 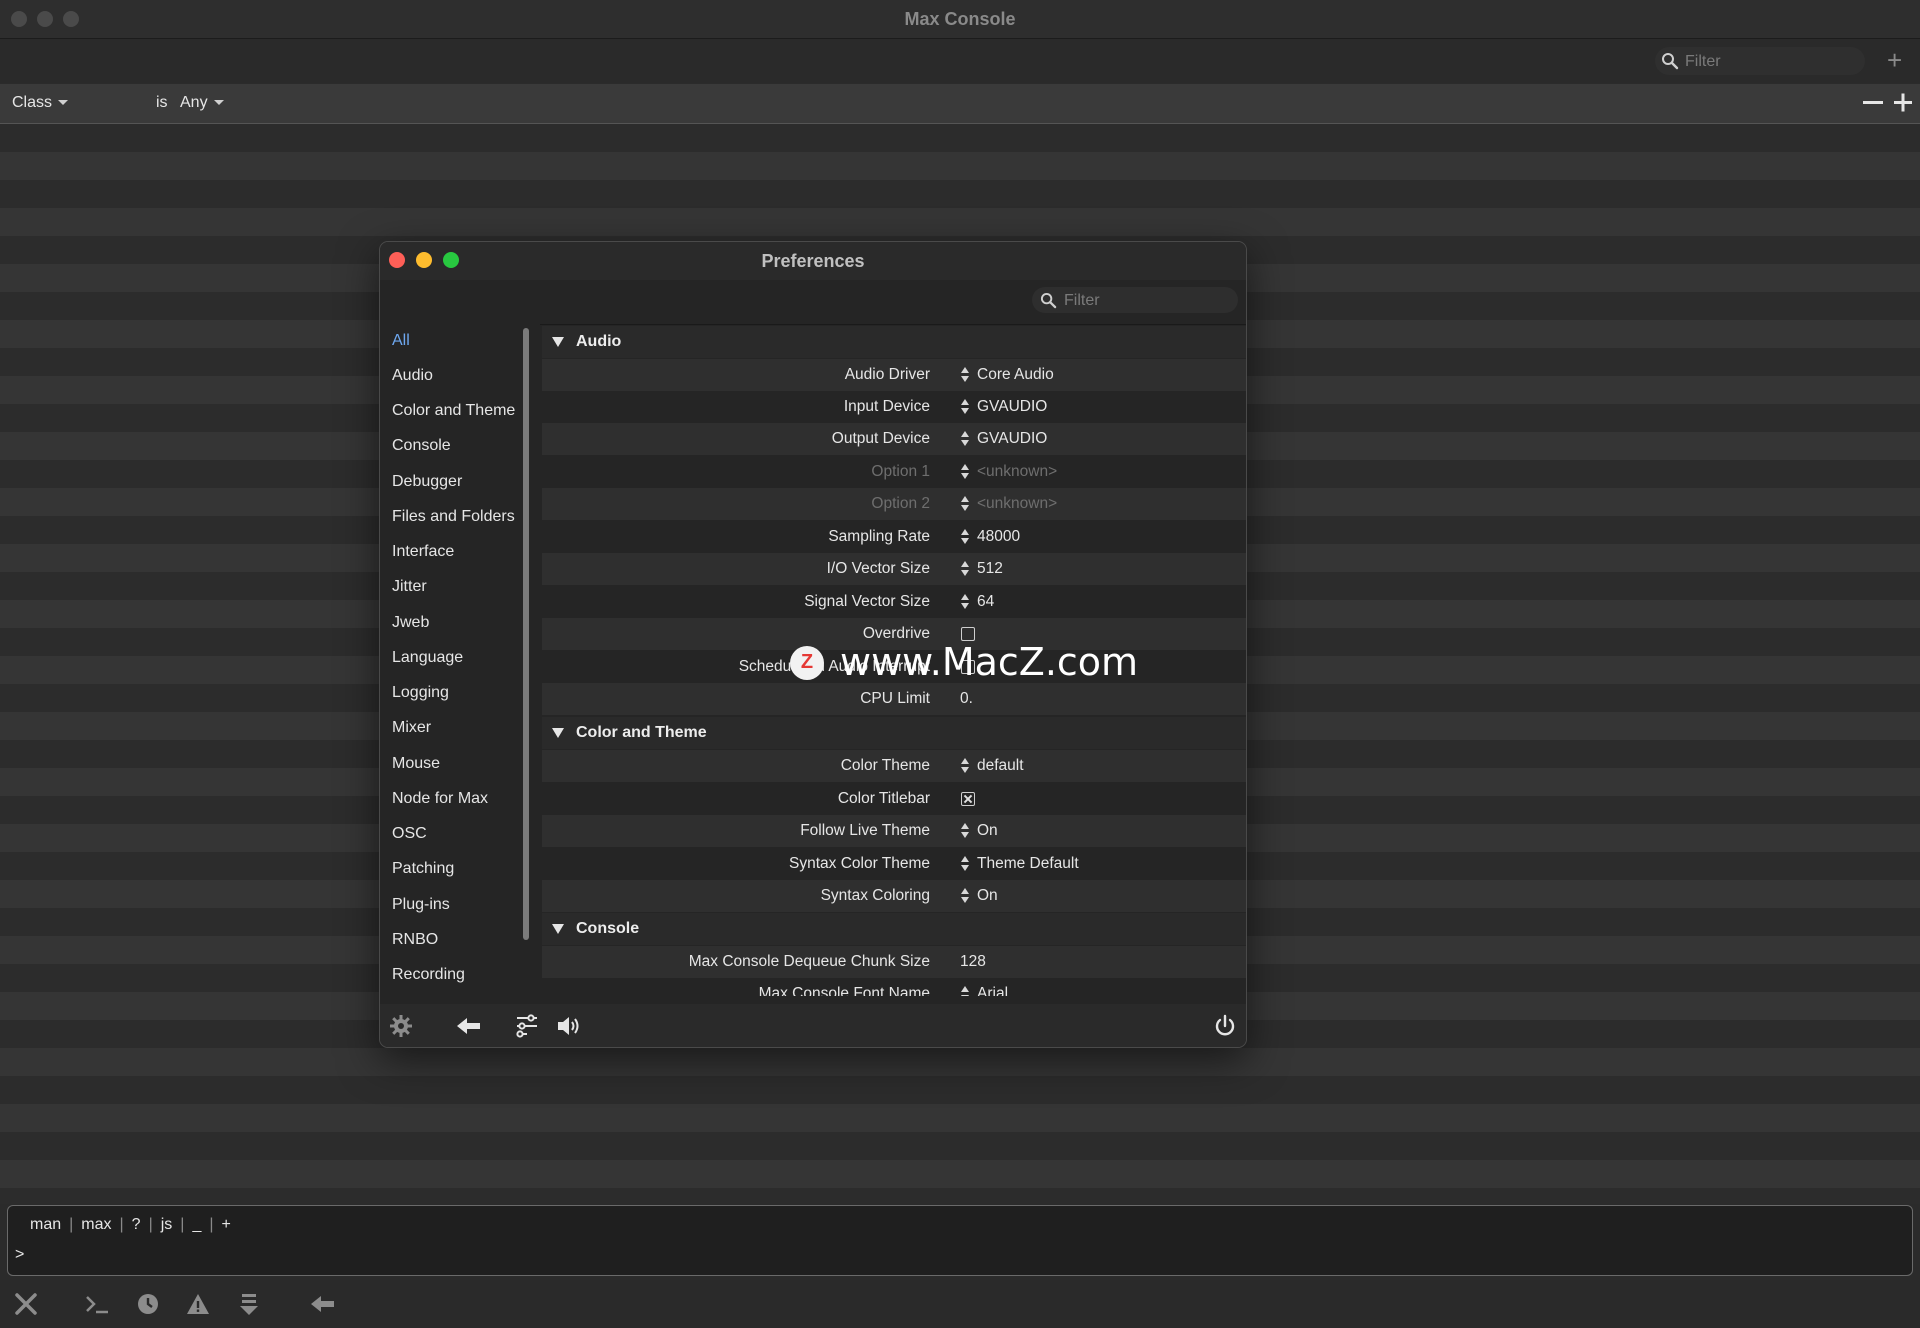 I want to click on sidebar-item-interface: Interface, so click(x=423, y=552).